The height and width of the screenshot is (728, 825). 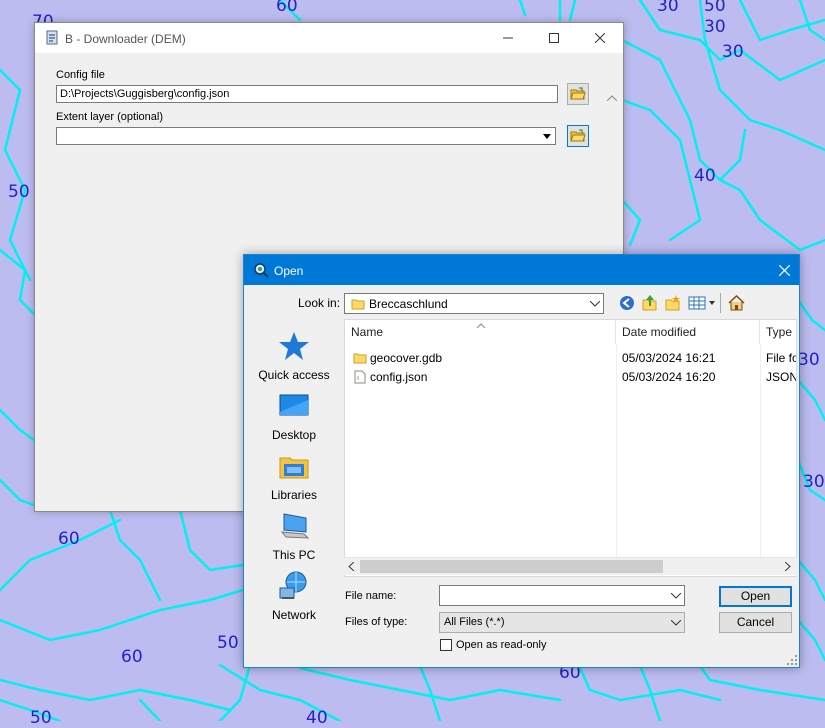 What do you see at coordinates (781, 358) in the screenshot?
I see `file-type: File fo` at bounding box center [781, 358].